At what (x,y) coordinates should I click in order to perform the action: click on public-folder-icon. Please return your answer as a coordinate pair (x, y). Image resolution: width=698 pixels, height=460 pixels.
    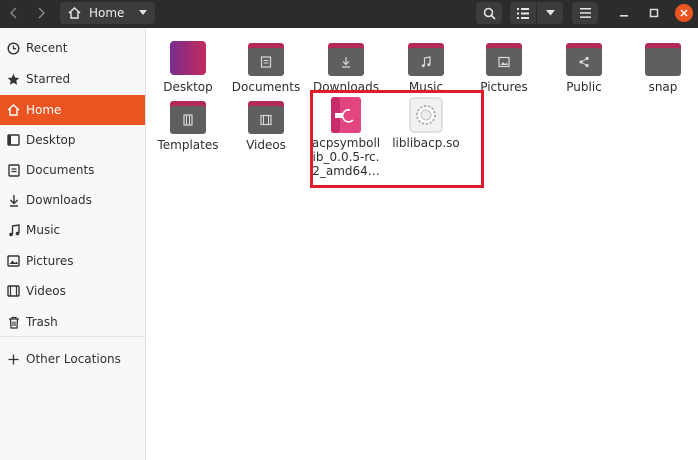
    Looking at the image, I should click on (584, 58).